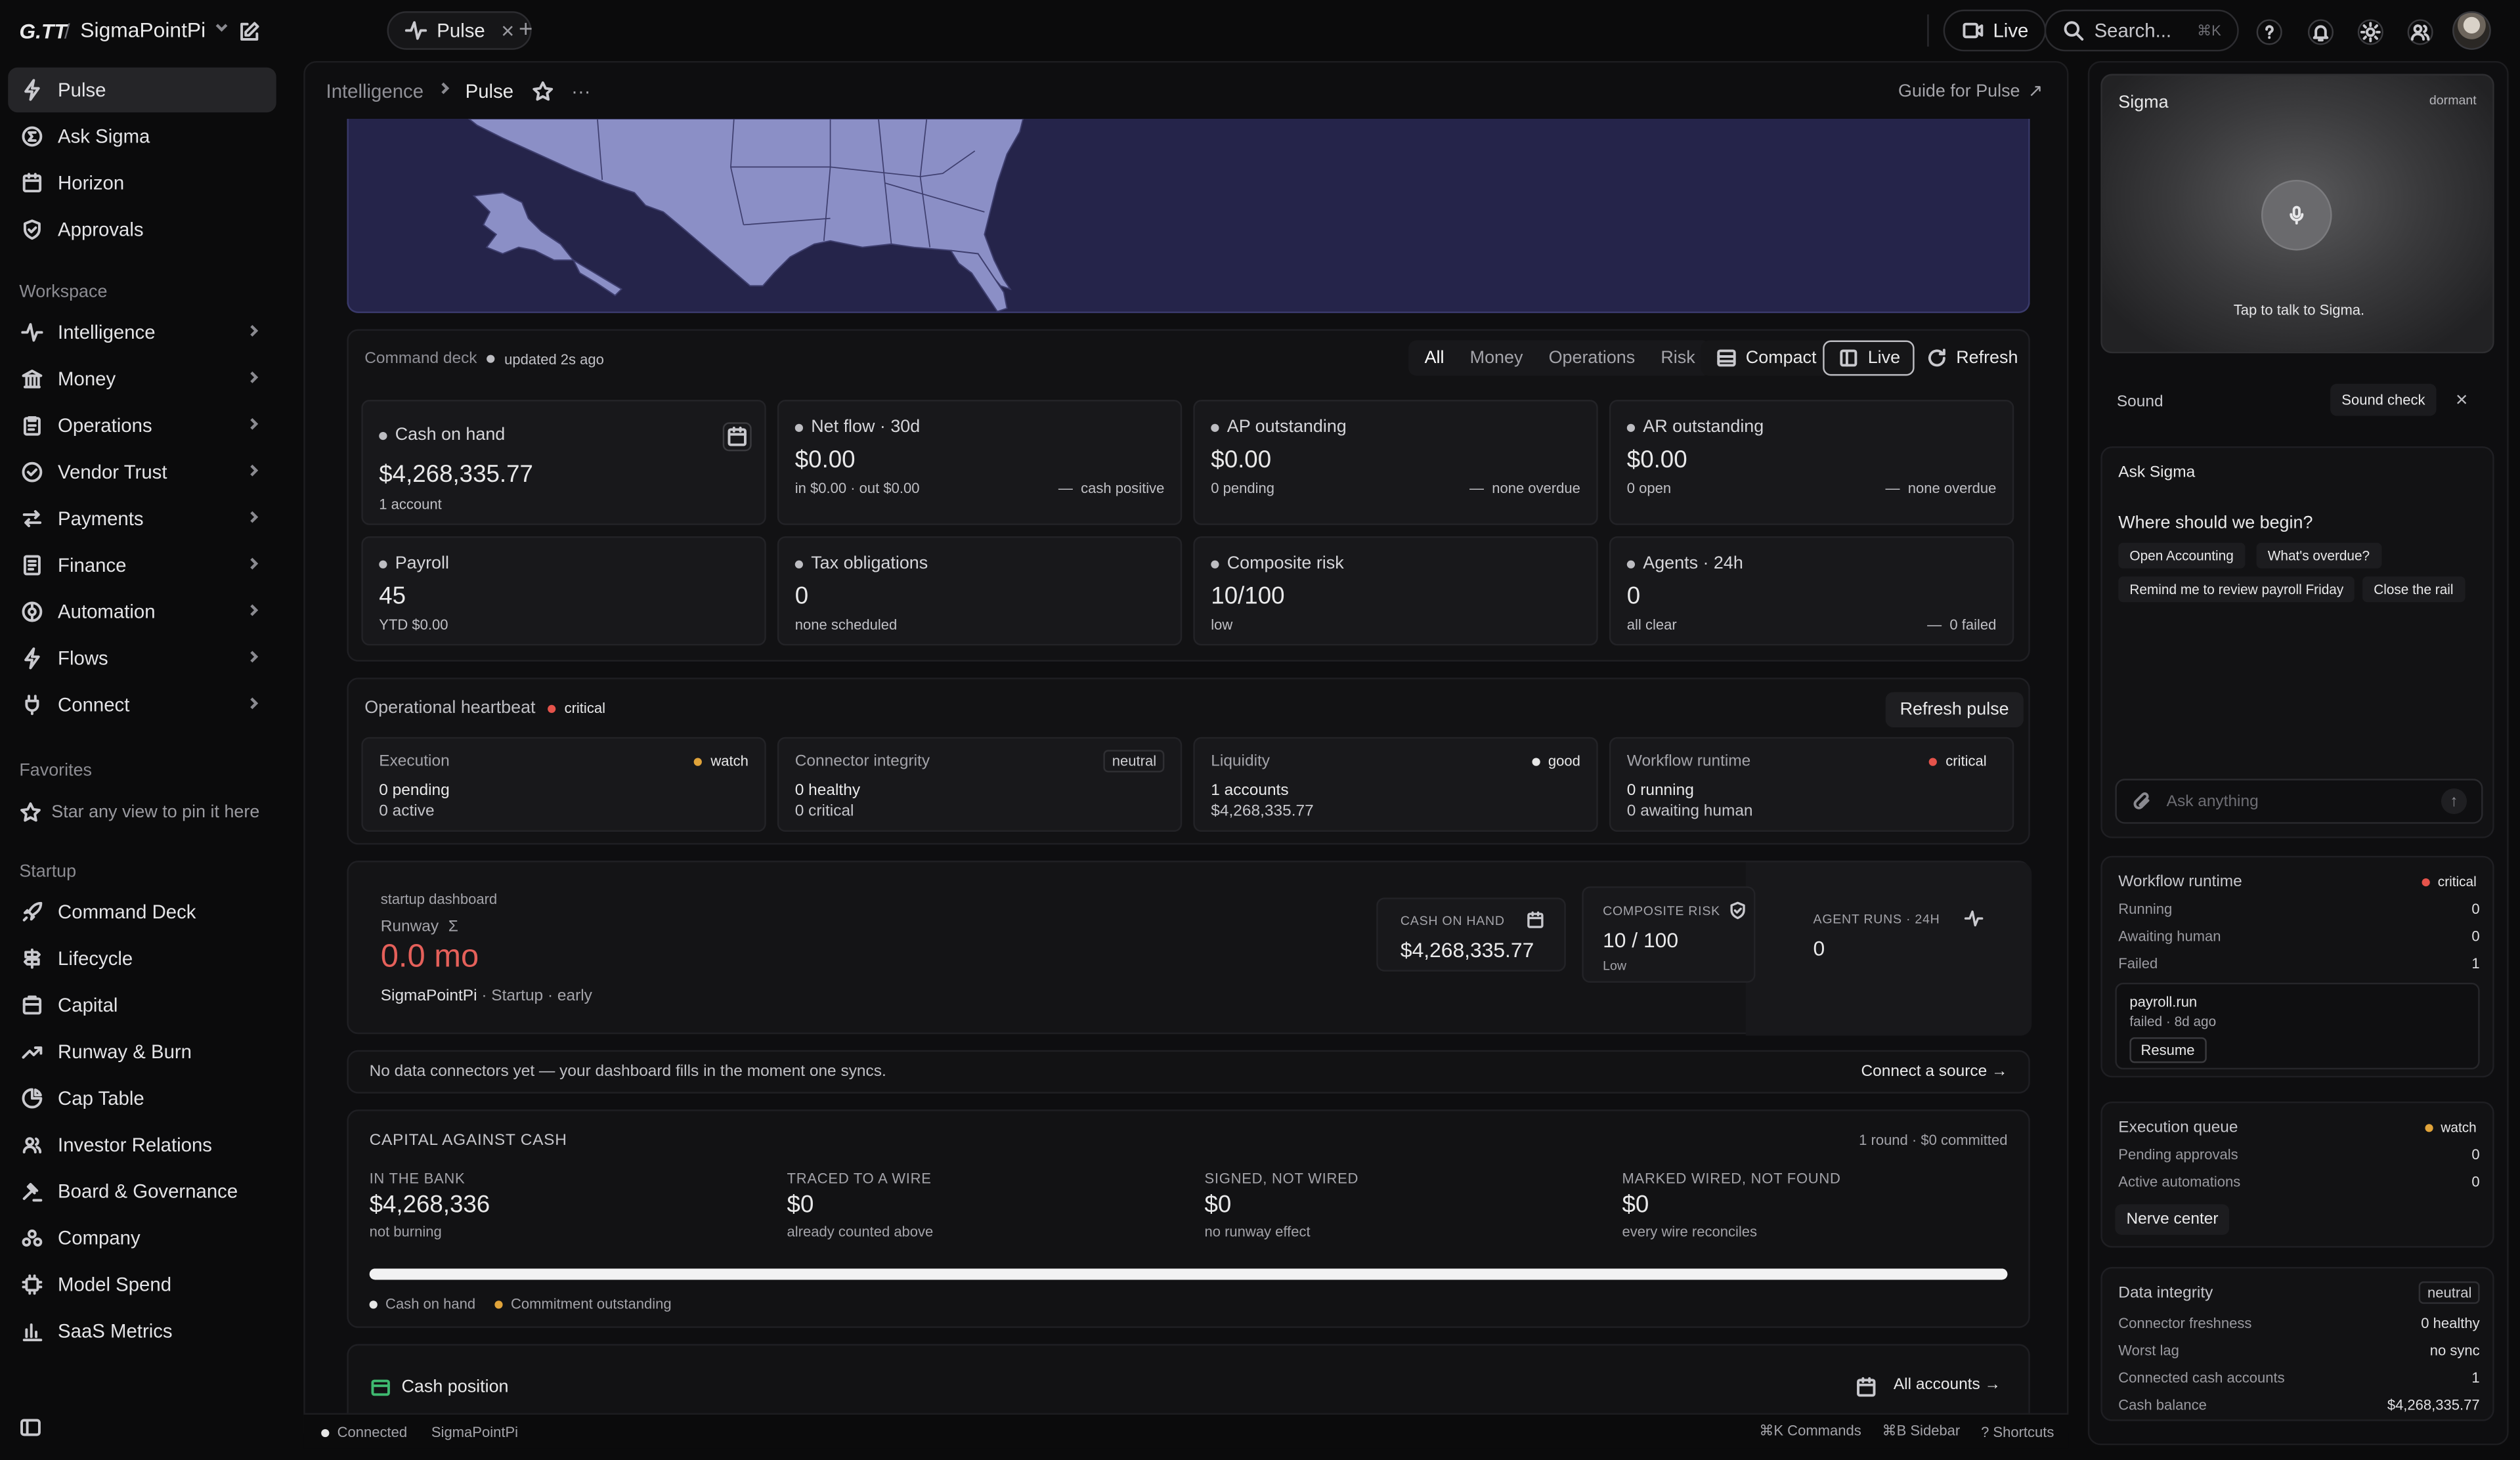 This screenshot has height=1460, width=2520. What do you see at coordinates (1434, 358) in the screenshot?
I see `tab-all: All` at bounding box center [1434, 358].